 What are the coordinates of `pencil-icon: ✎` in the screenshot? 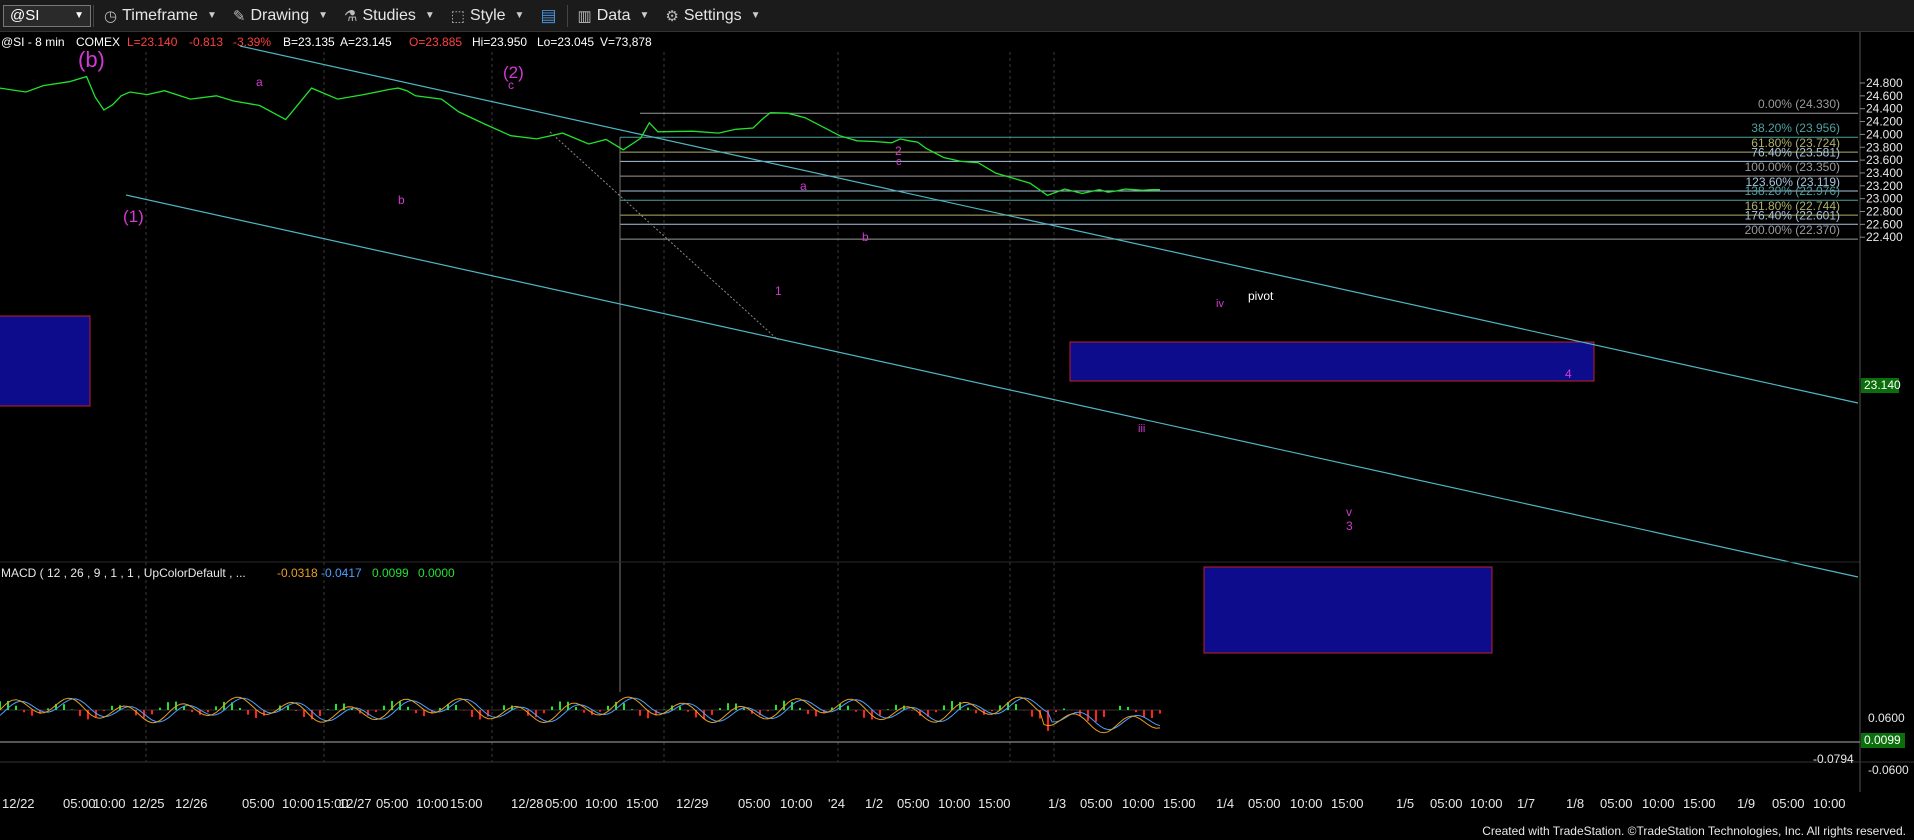 It's located at (239, 16).